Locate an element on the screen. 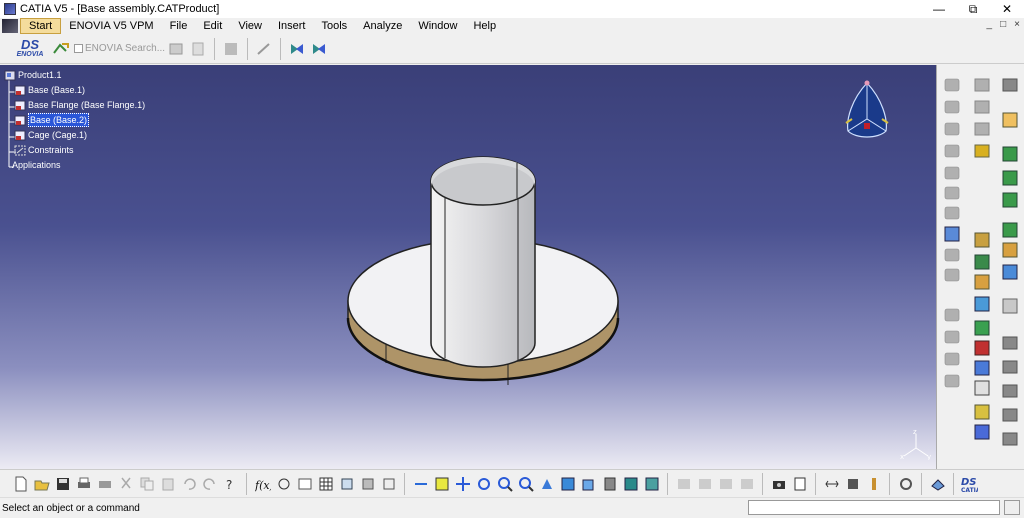  standard-toolbar: ? f(x) DSCATIA is located at coordinates (512, 483).